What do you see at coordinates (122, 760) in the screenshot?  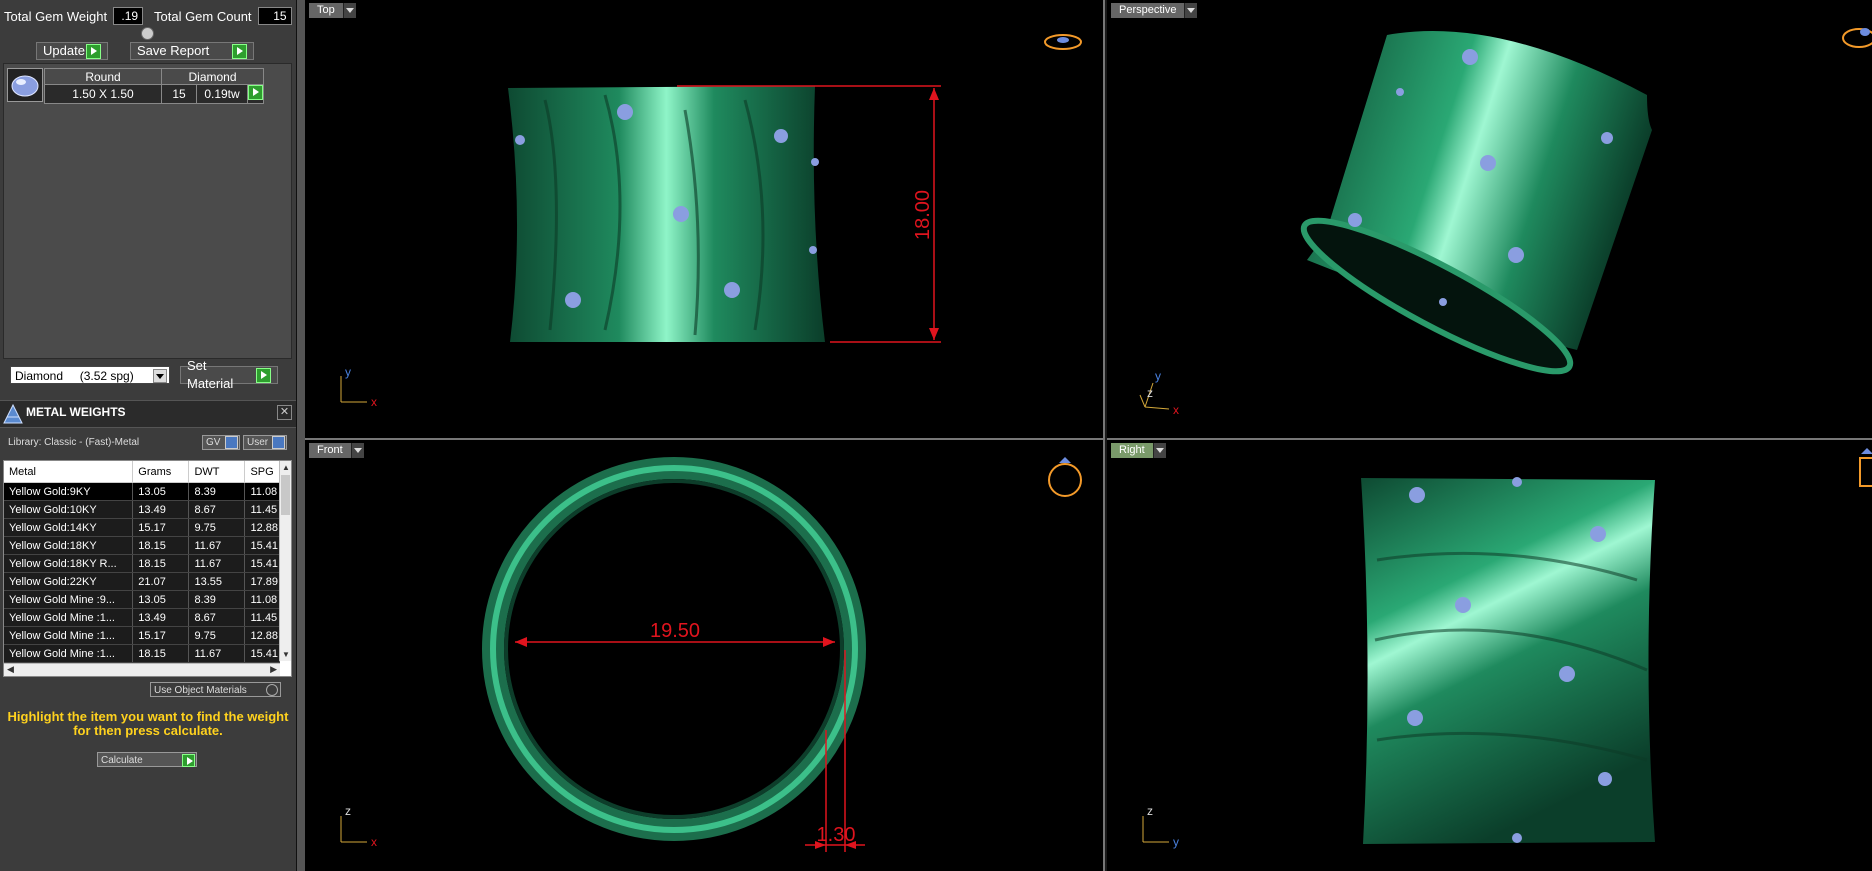 I see `calculate-label: Calculate` at bounding box center [122, 760].